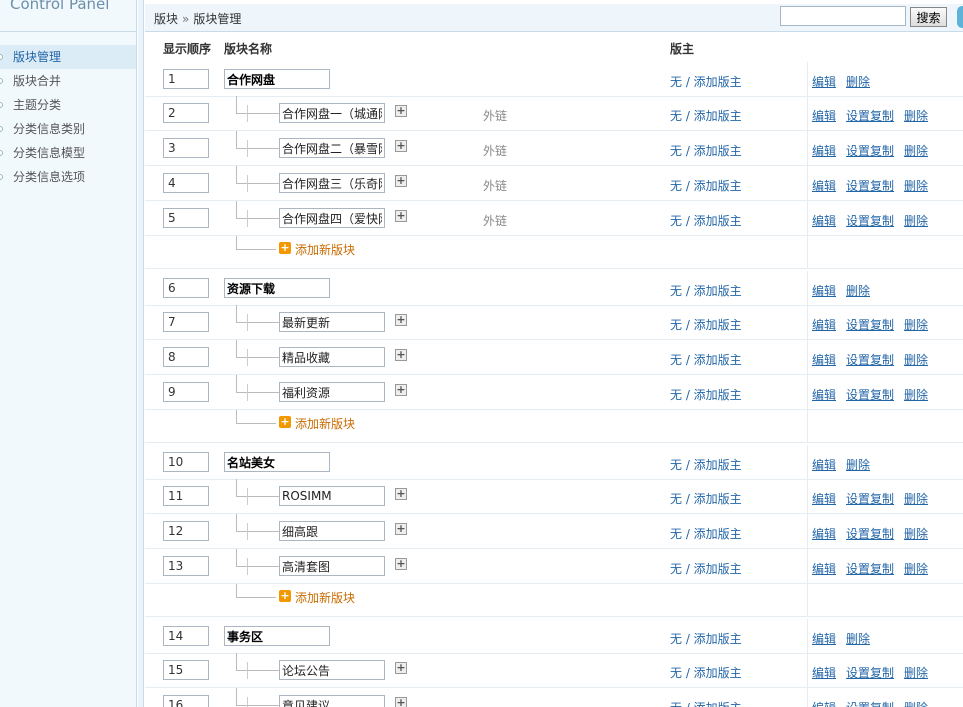 This screenshot has width=963, height=707. I want to click on sidebar-item-classified-categories: 分类信息类别, so click(68, 129).